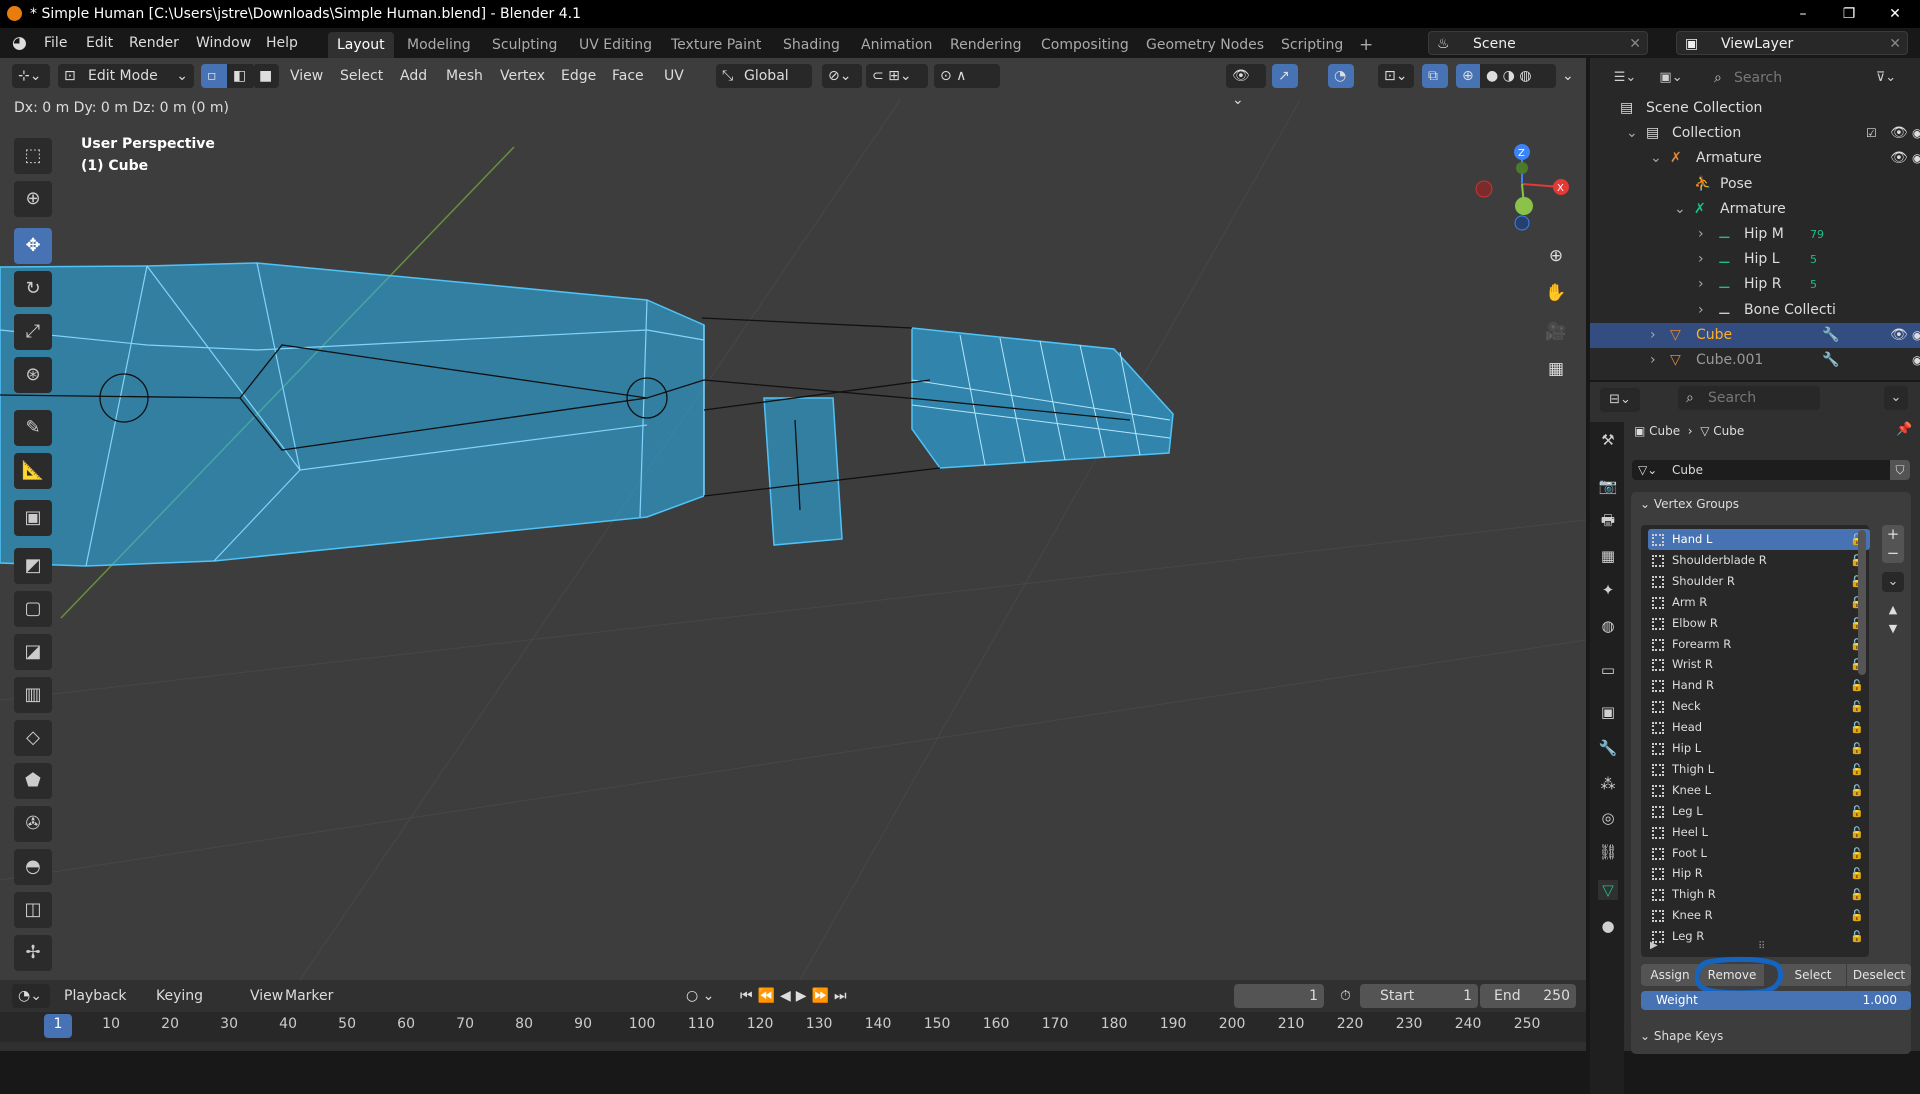  I want to click on shading-options-button: ⌄, so click(1568, 76).